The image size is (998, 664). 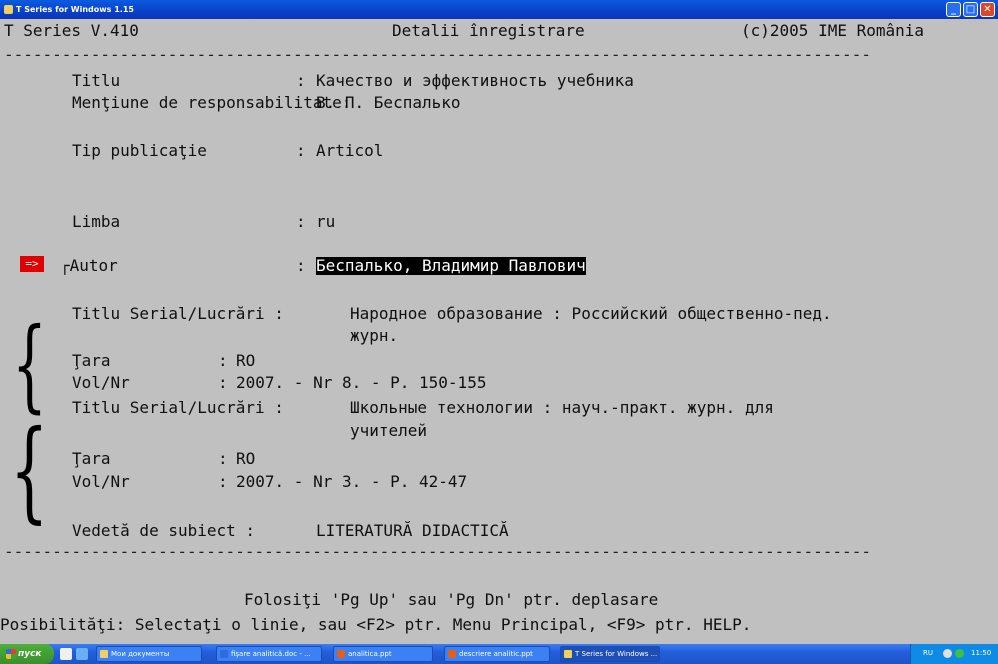 I want to click on language-indicator: RU, so click(x=928, y=653).